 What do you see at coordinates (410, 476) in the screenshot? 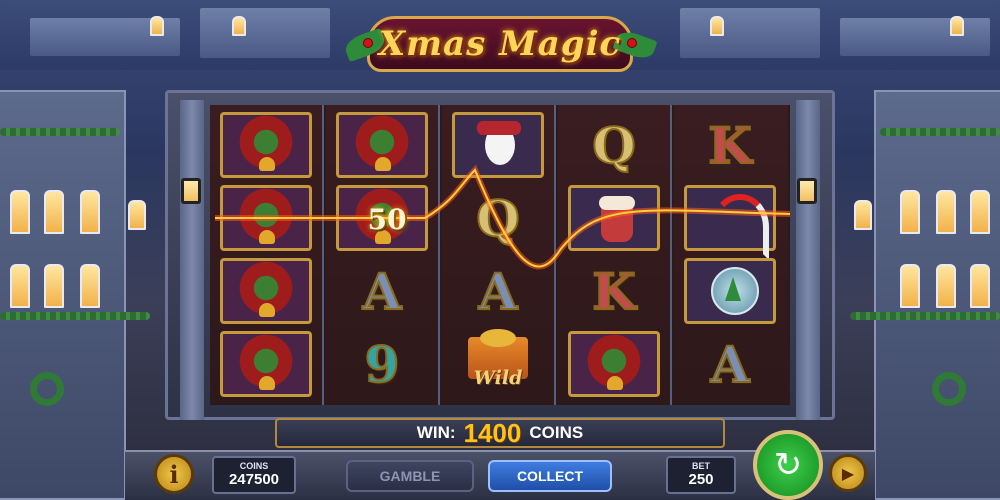
I see `gamble-button: GAMBLE` at bounding box center [410, 476].